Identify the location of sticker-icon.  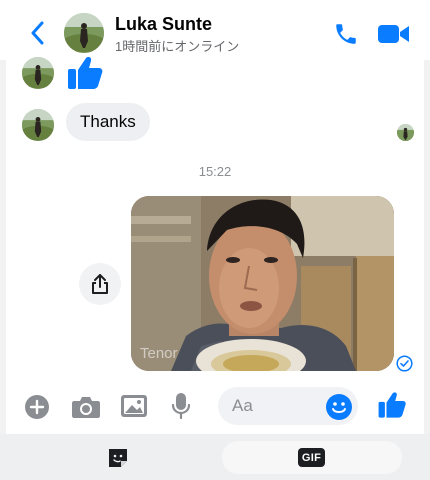
(118, 458).